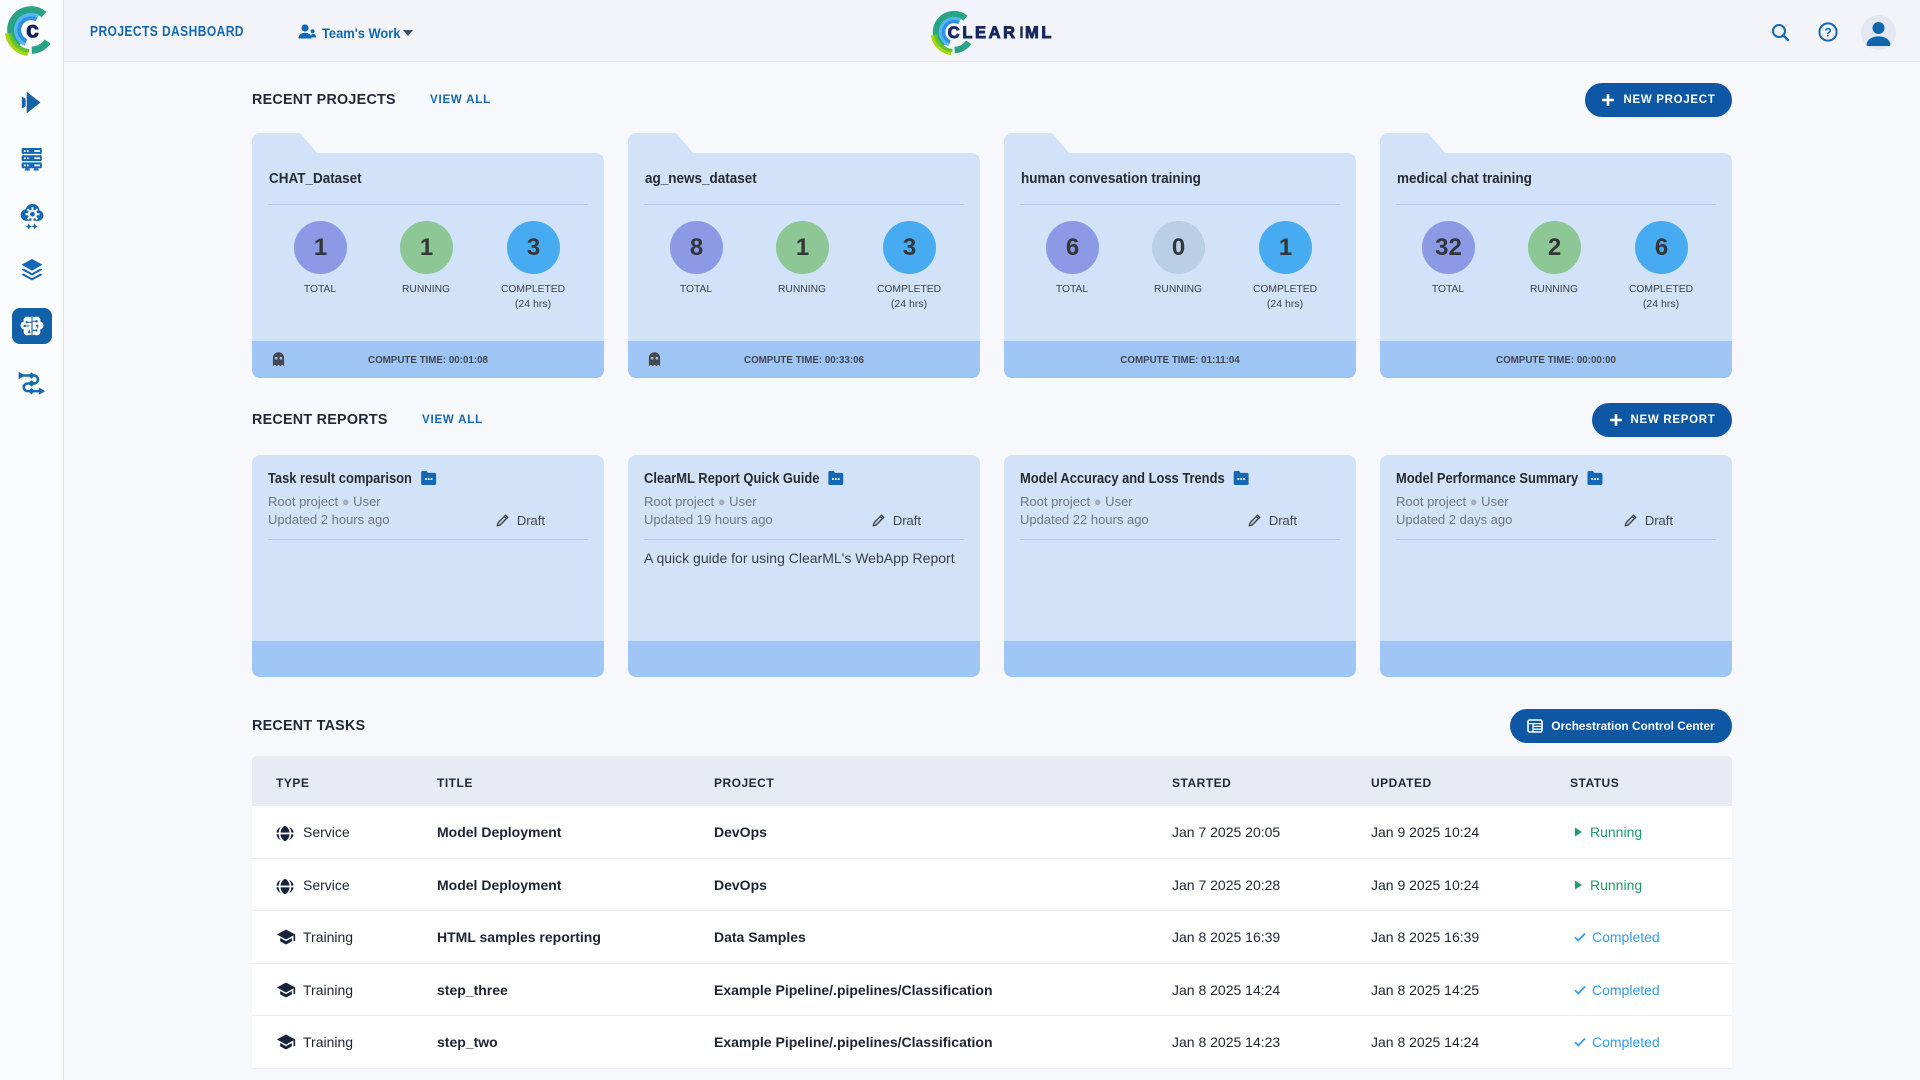 The height and width of the screenshot is (1080, 1920). I want to click on svg-text: c, so click(32, 29).